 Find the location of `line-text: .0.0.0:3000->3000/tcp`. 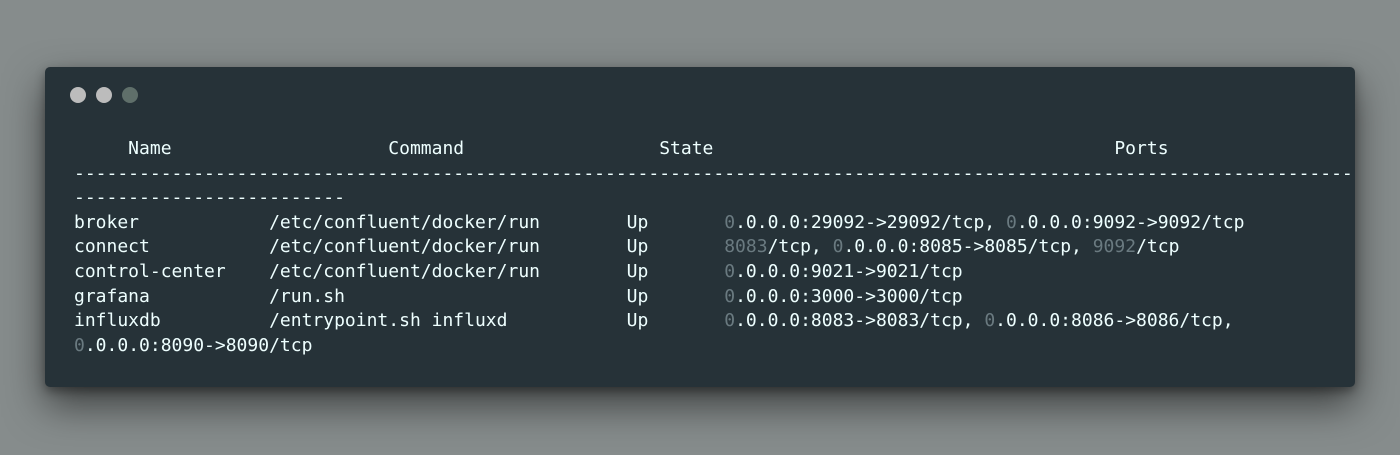

line-text: .0.0.0:3000->3000/tcp is located at coordinates (849, 296).